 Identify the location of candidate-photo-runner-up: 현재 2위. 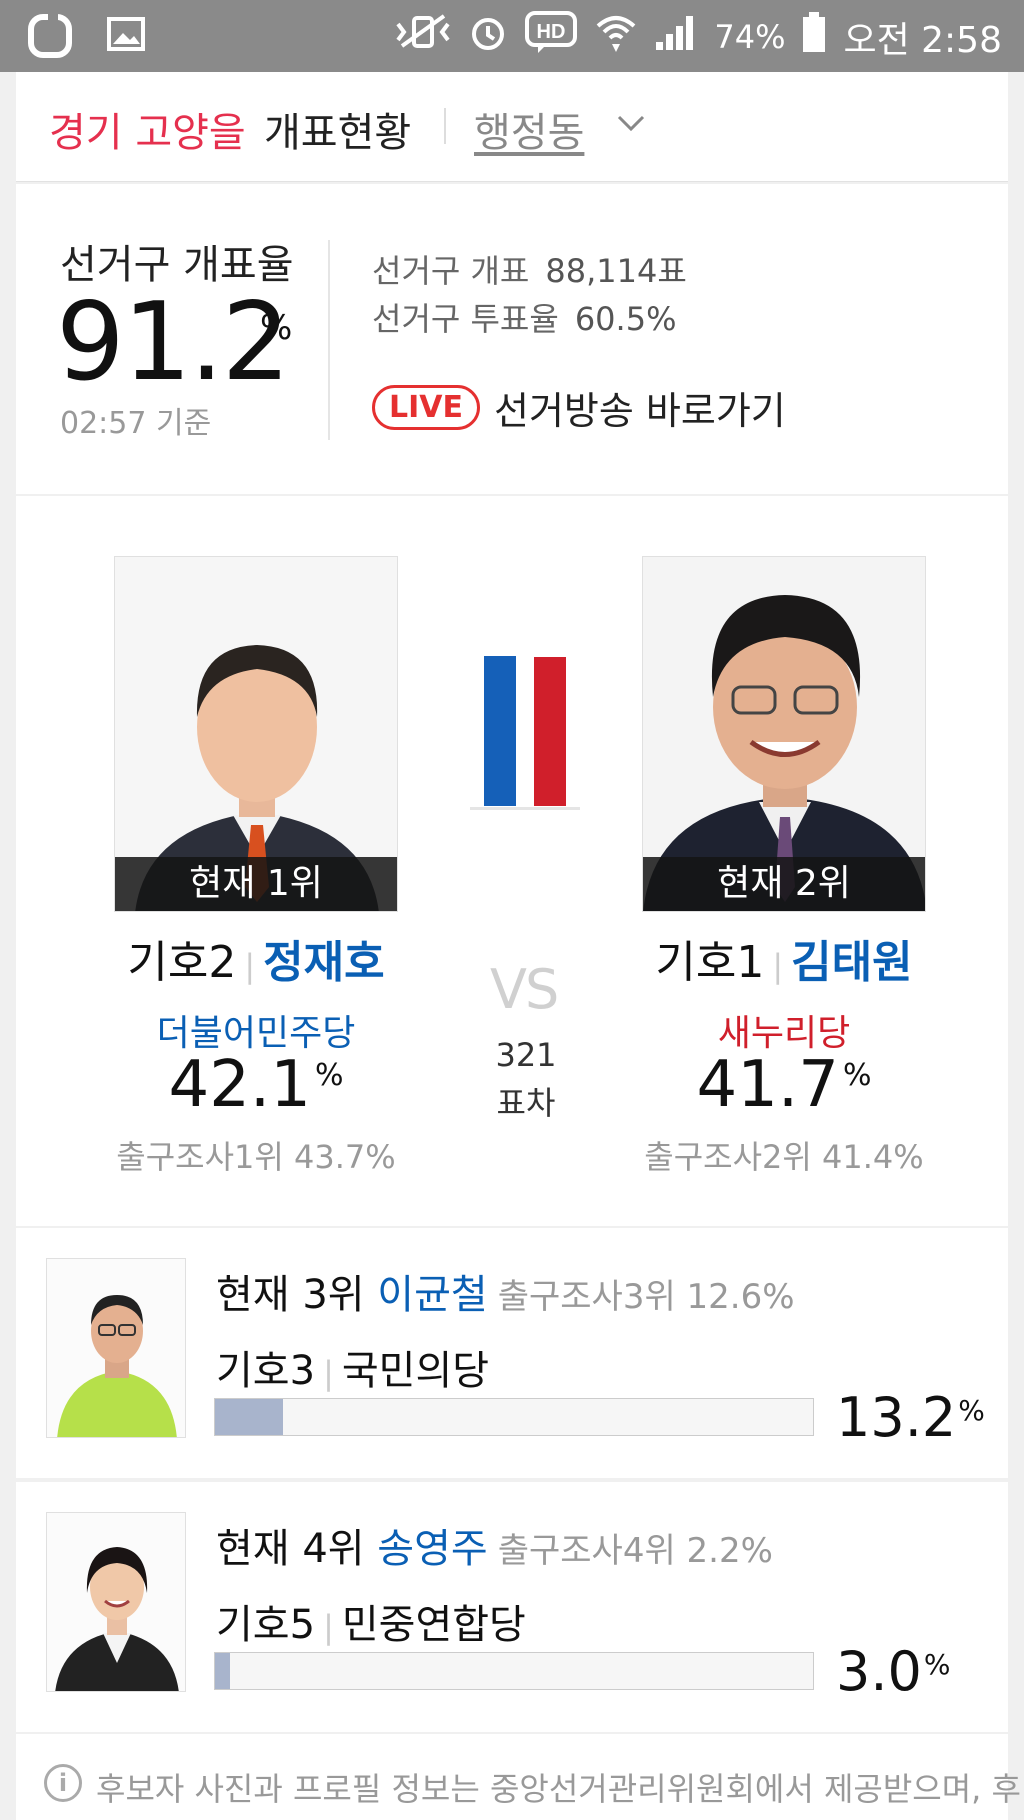
(784, 734).